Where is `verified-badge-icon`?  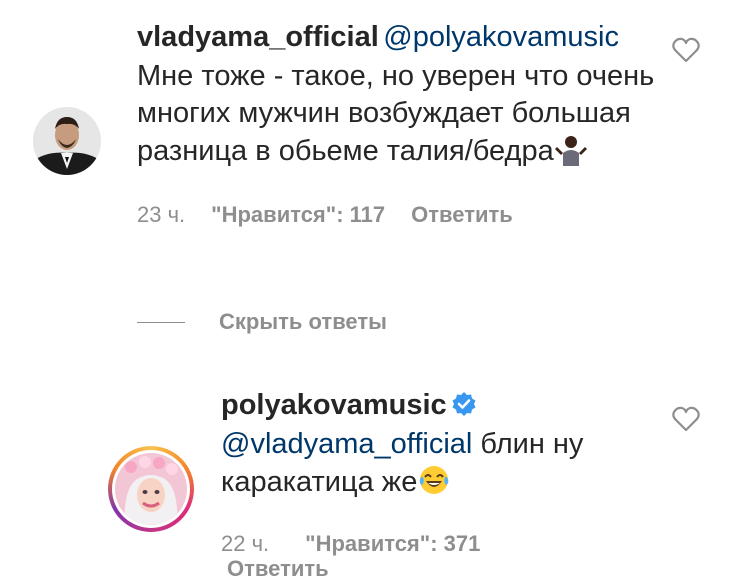 verified-badge-icon is located at coordinates (464, 404).